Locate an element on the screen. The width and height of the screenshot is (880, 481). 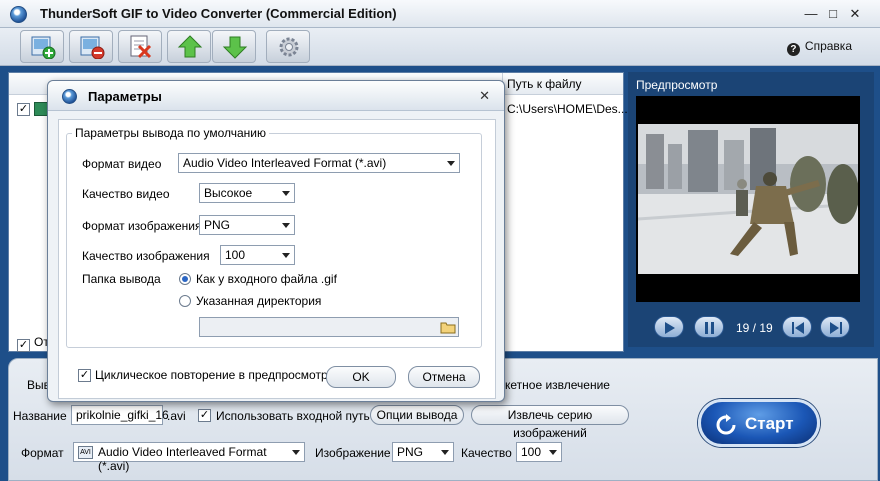
video-format-select: Audio Video Interleaved Format (*.avi) is located at coordinates (319, 163).